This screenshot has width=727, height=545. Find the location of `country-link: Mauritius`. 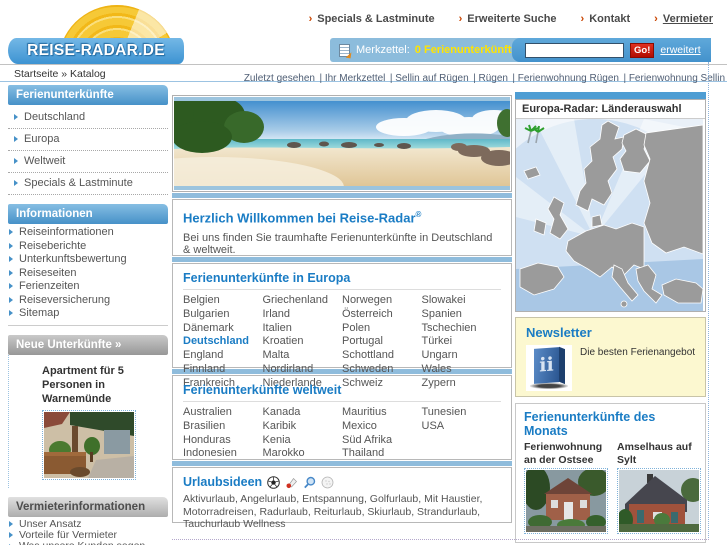

country-link: Mauritius is located at coordinates (382, 413).